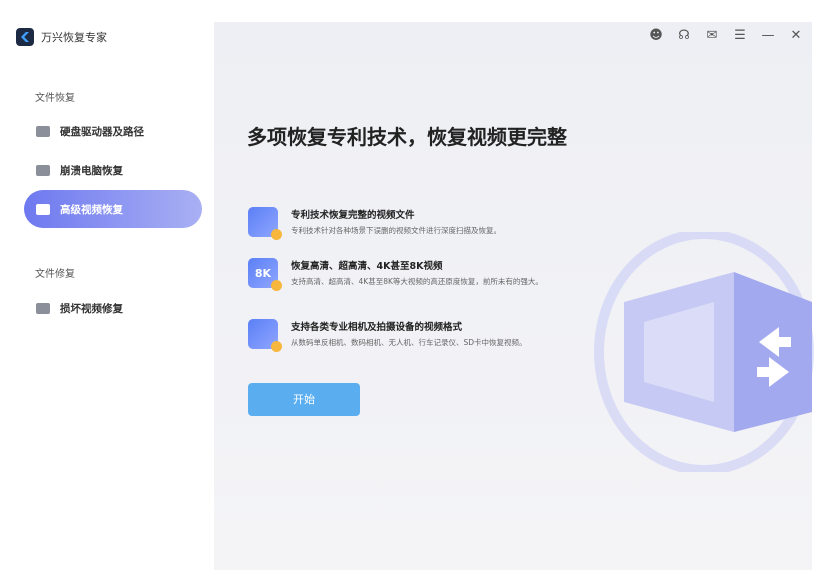  Describe the element at coordinates (796, 35) in the screenshot. I see `close-icon: ✕` at that location.